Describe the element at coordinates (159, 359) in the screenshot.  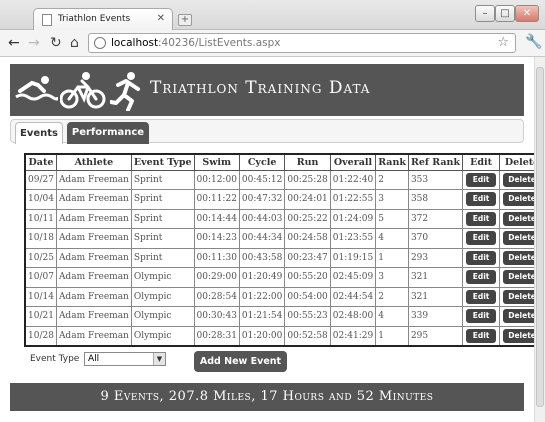
I see `chevron-down-icon: ▼` at that location.